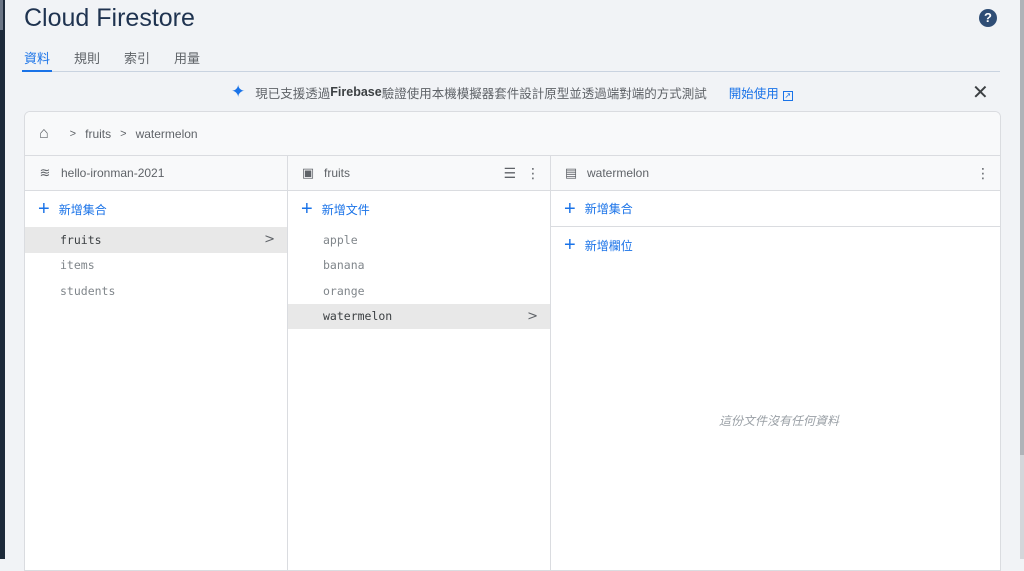 The height and width of the screenshot is (571, 1024). Describe the element at coordinates (1, 15) in the screenshot. I see `left-scrollbar-thumb` at that location.